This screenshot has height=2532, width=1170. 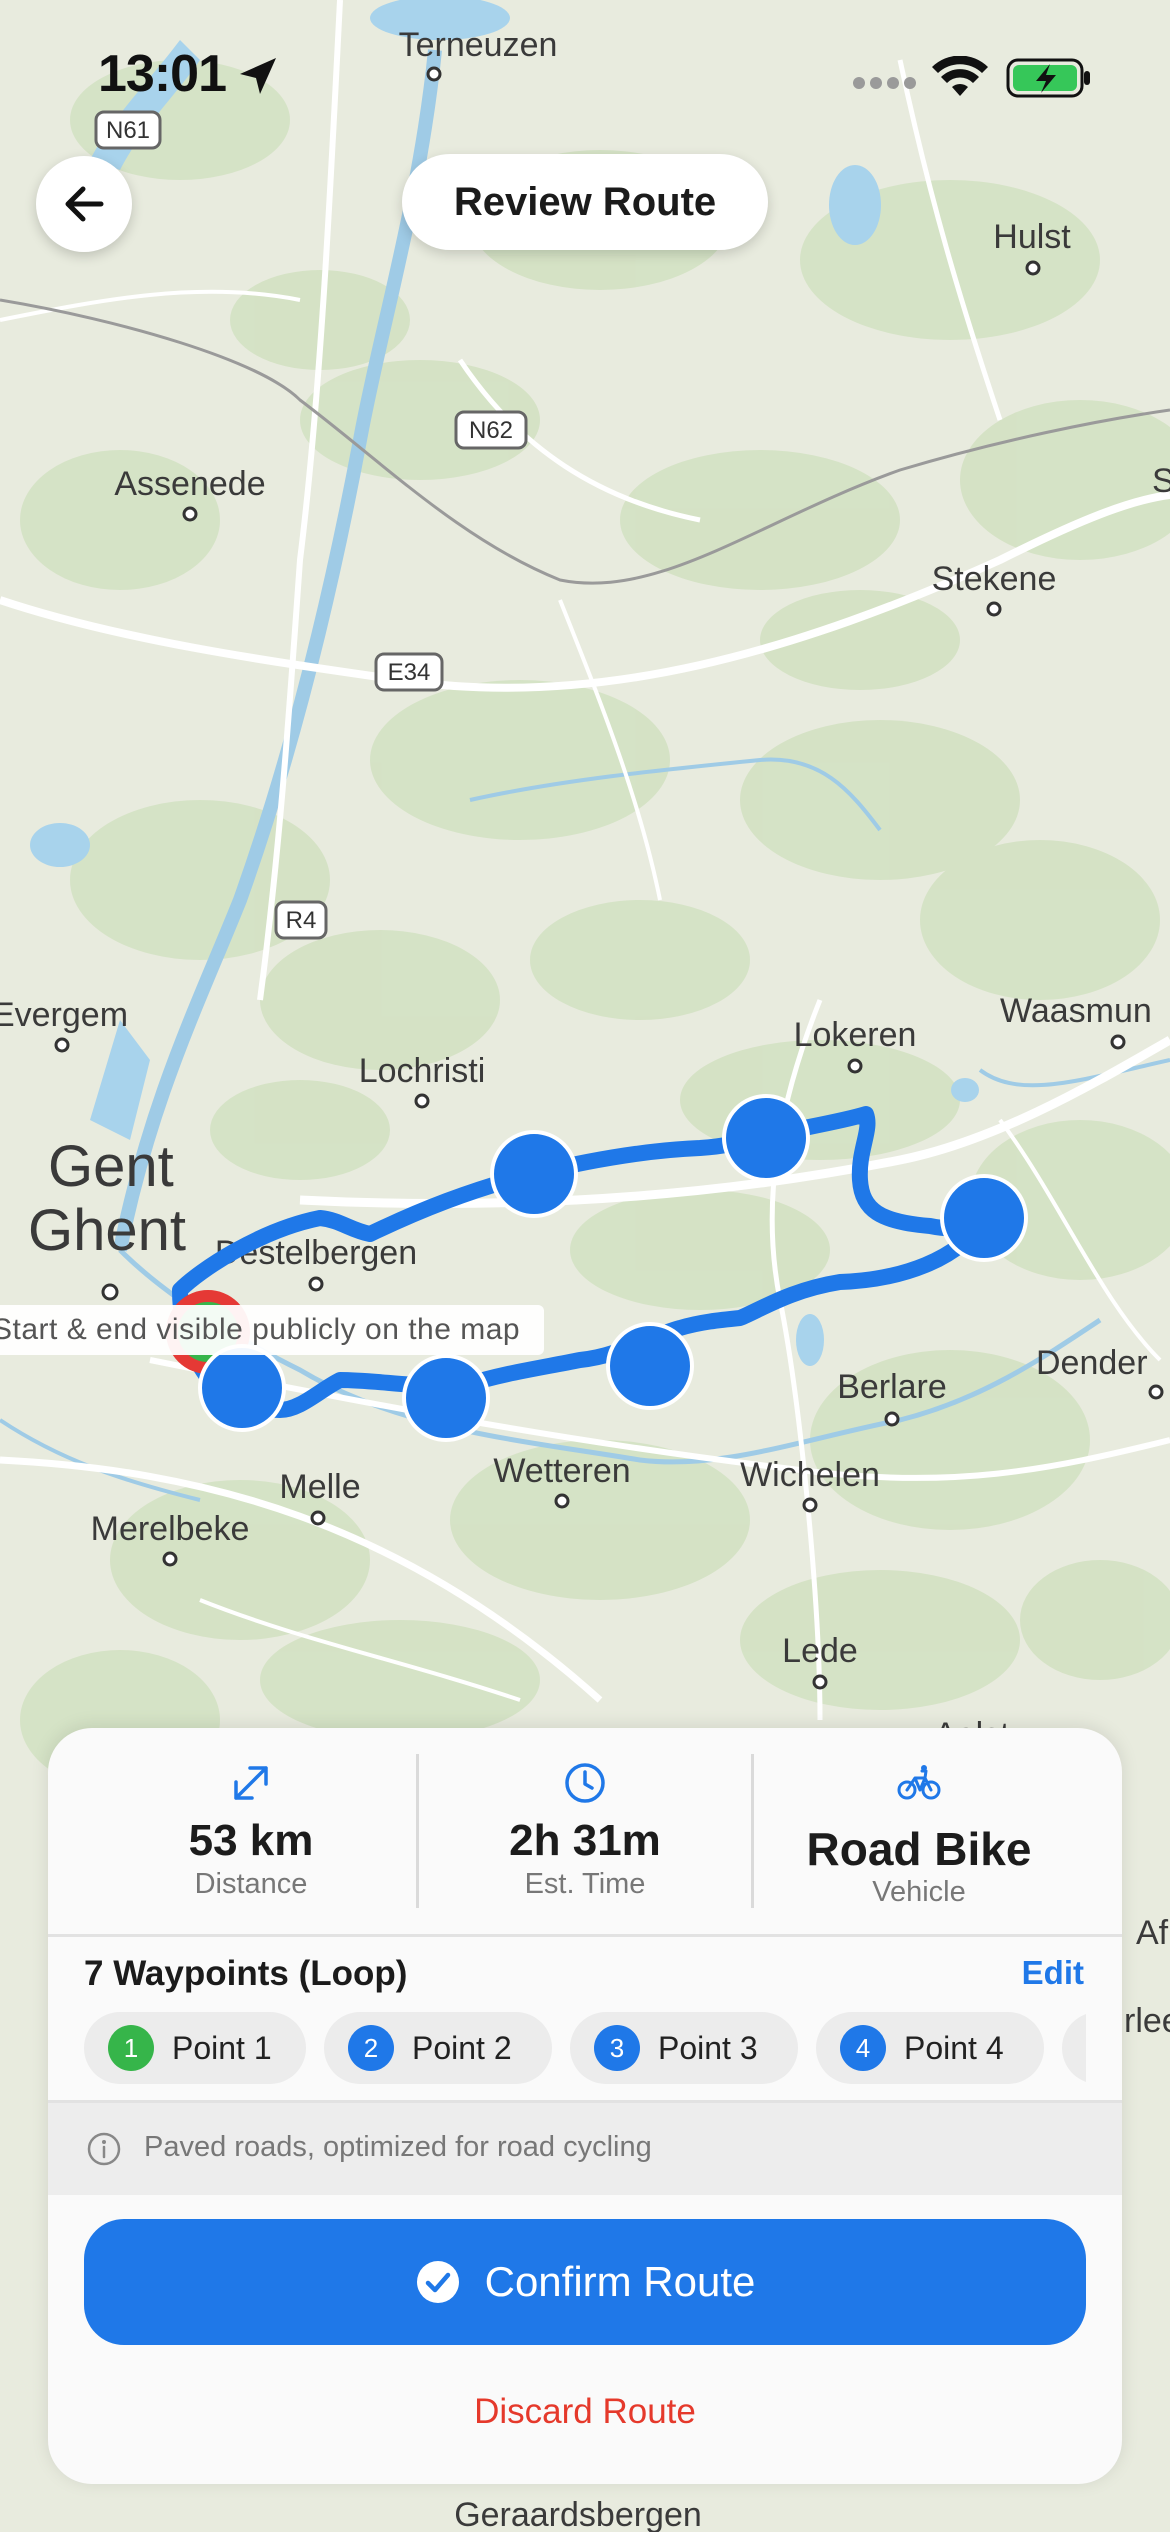 What do you see at coordinates (919, 1892) in the screenshot?
I see `vehicle-label: Vehicle` at bounding box center [919, 1892].